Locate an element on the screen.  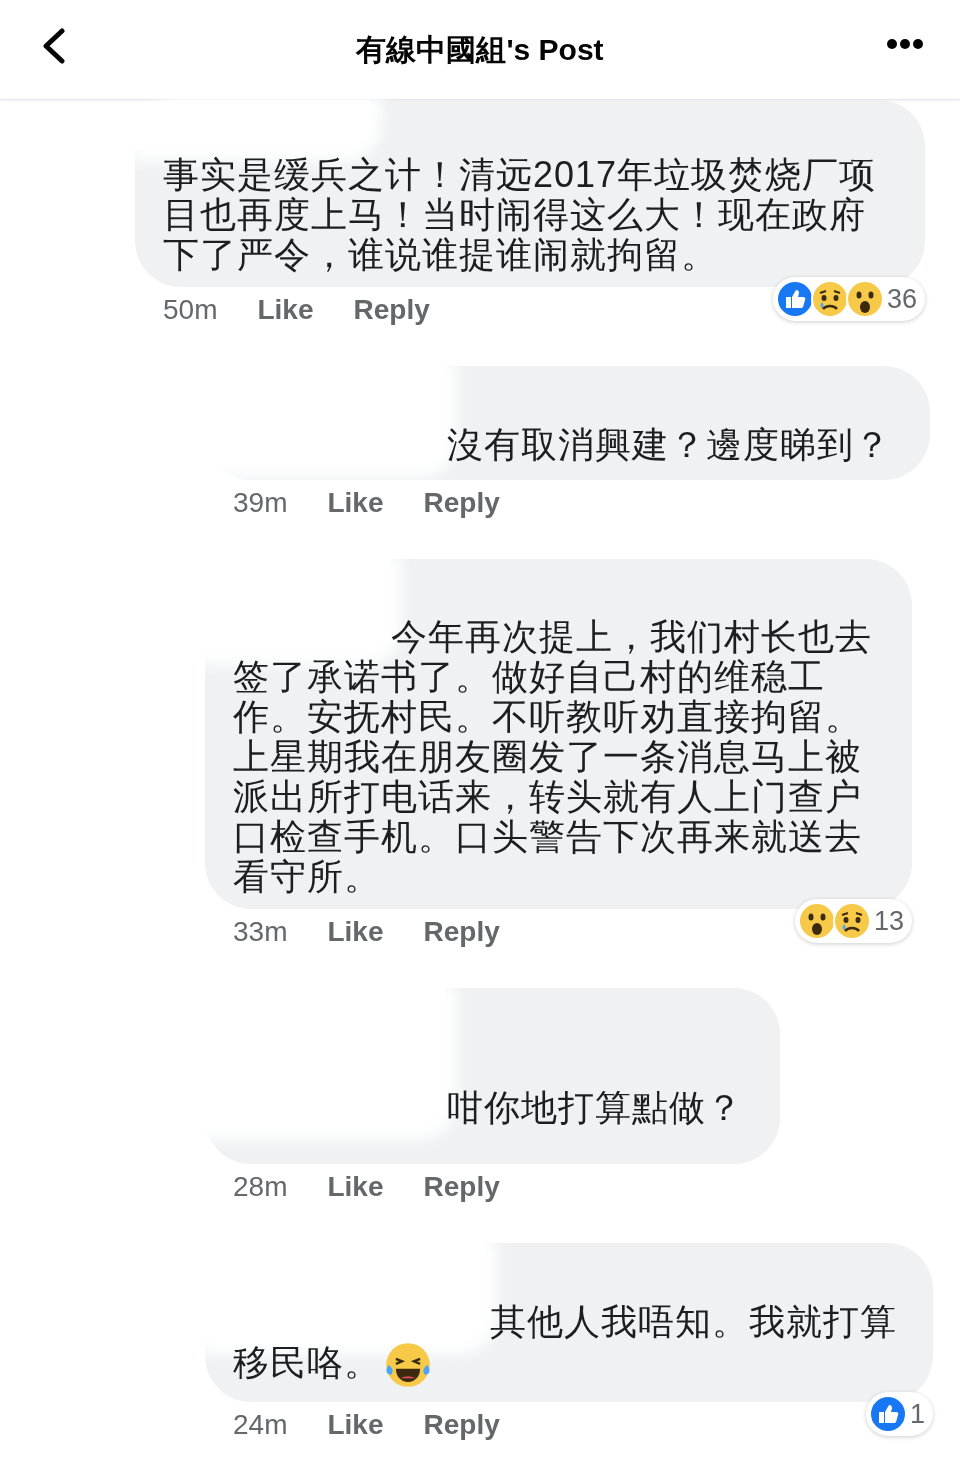
comment-time: 28m is located at coordinates (260, 1187).